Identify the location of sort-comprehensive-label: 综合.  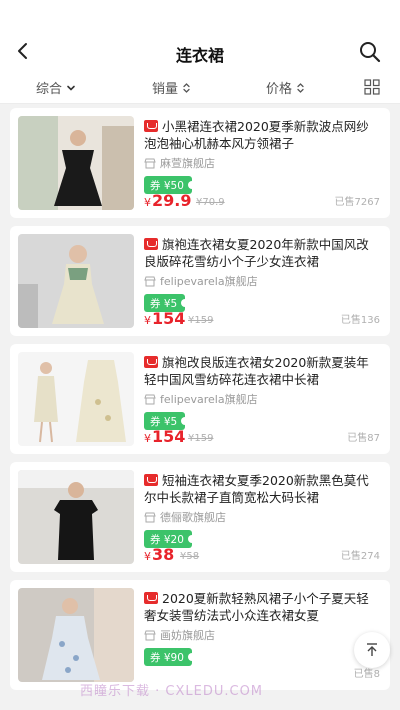
(49, 89).